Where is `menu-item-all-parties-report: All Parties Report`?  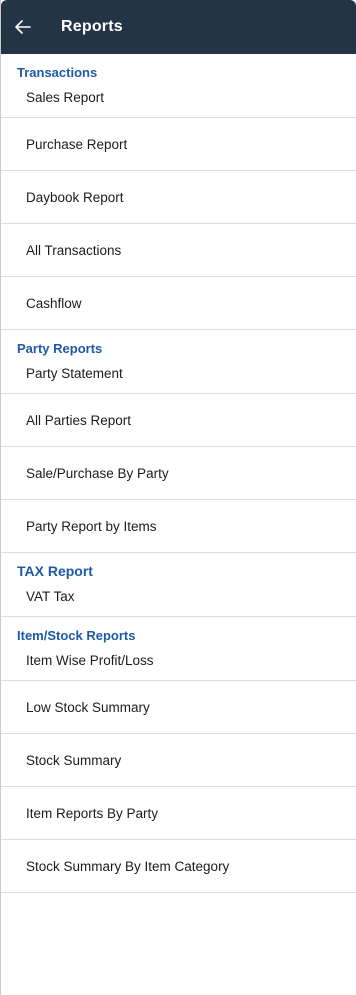 menu-item-all-parties-report: All Parties Report is located at coordinates (178, 420).